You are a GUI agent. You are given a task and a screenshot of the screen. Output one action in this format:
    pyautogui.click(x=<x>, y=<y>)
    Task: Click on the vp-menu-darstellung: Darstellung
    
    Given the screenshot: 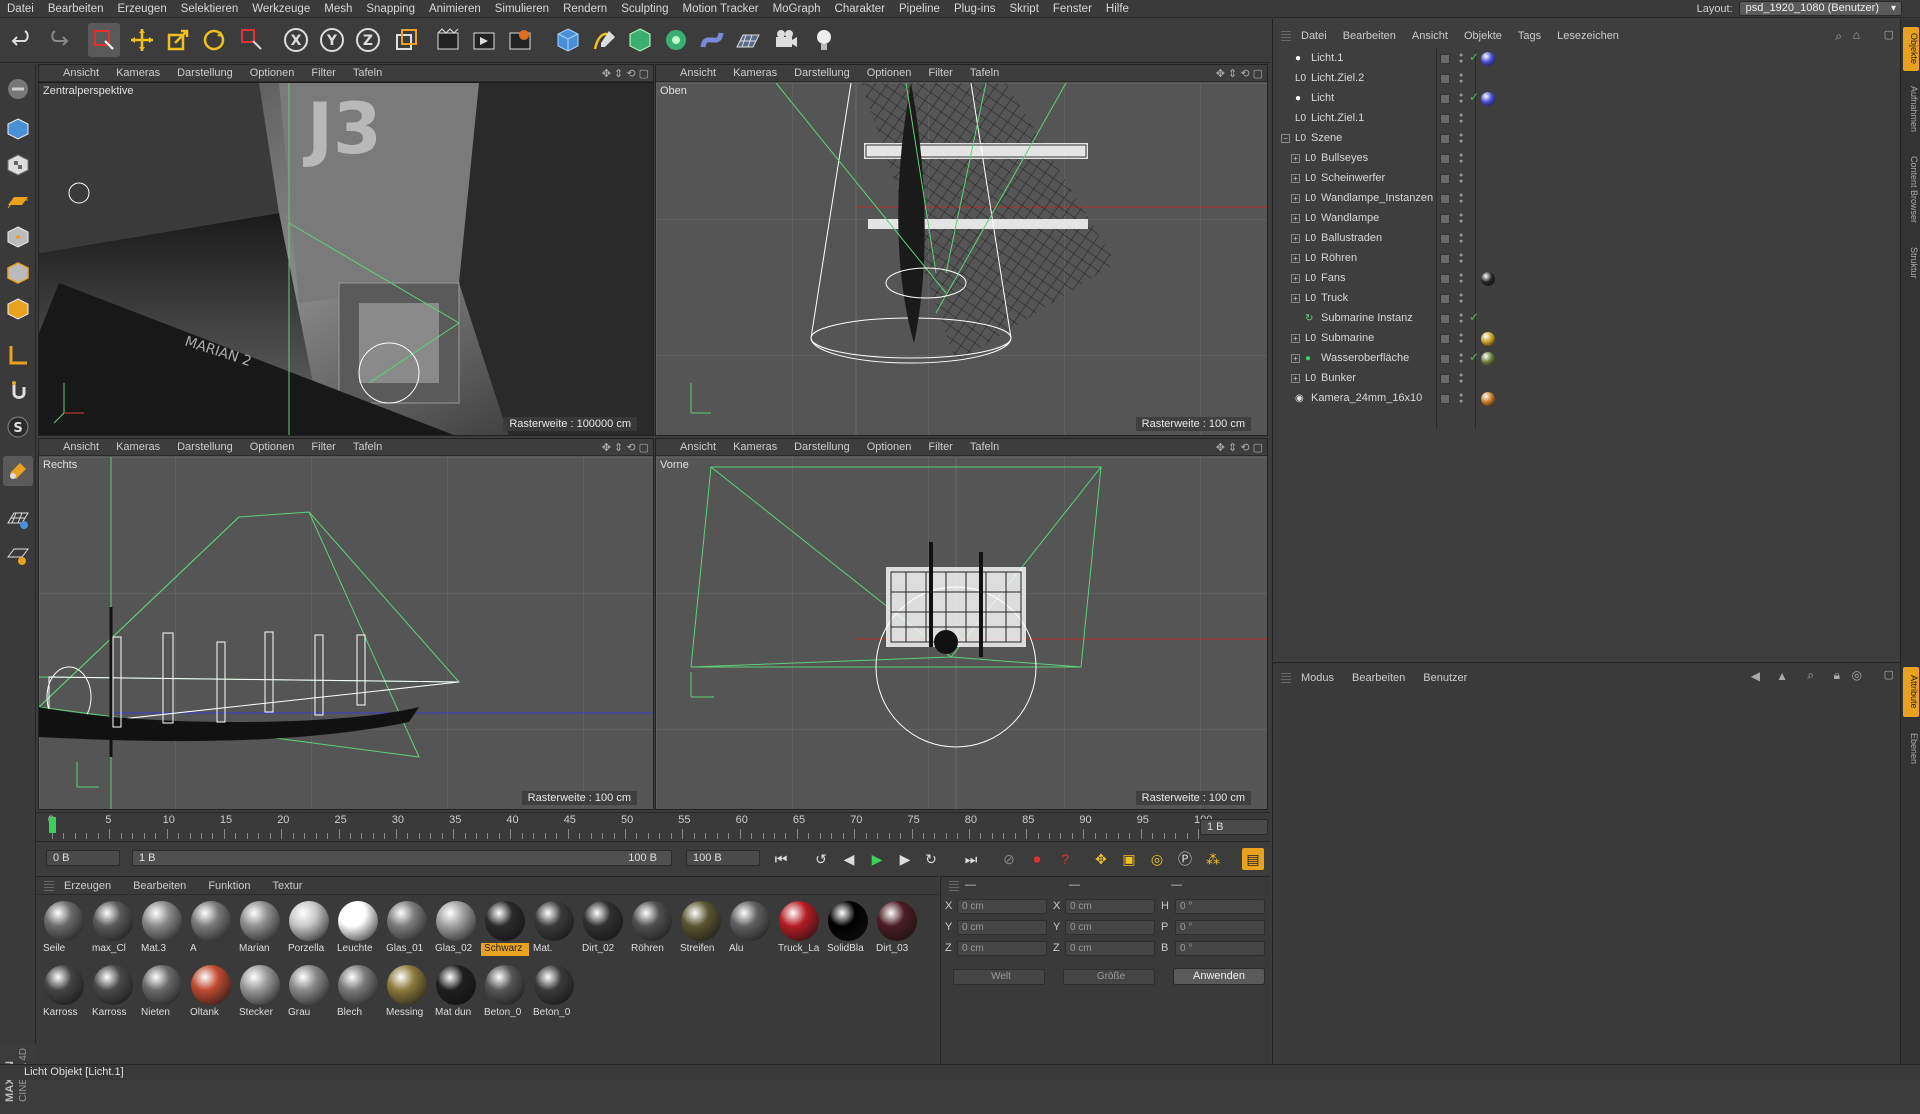 What is the action you would take?
    pyautogui.click(x=822, y=447)
    